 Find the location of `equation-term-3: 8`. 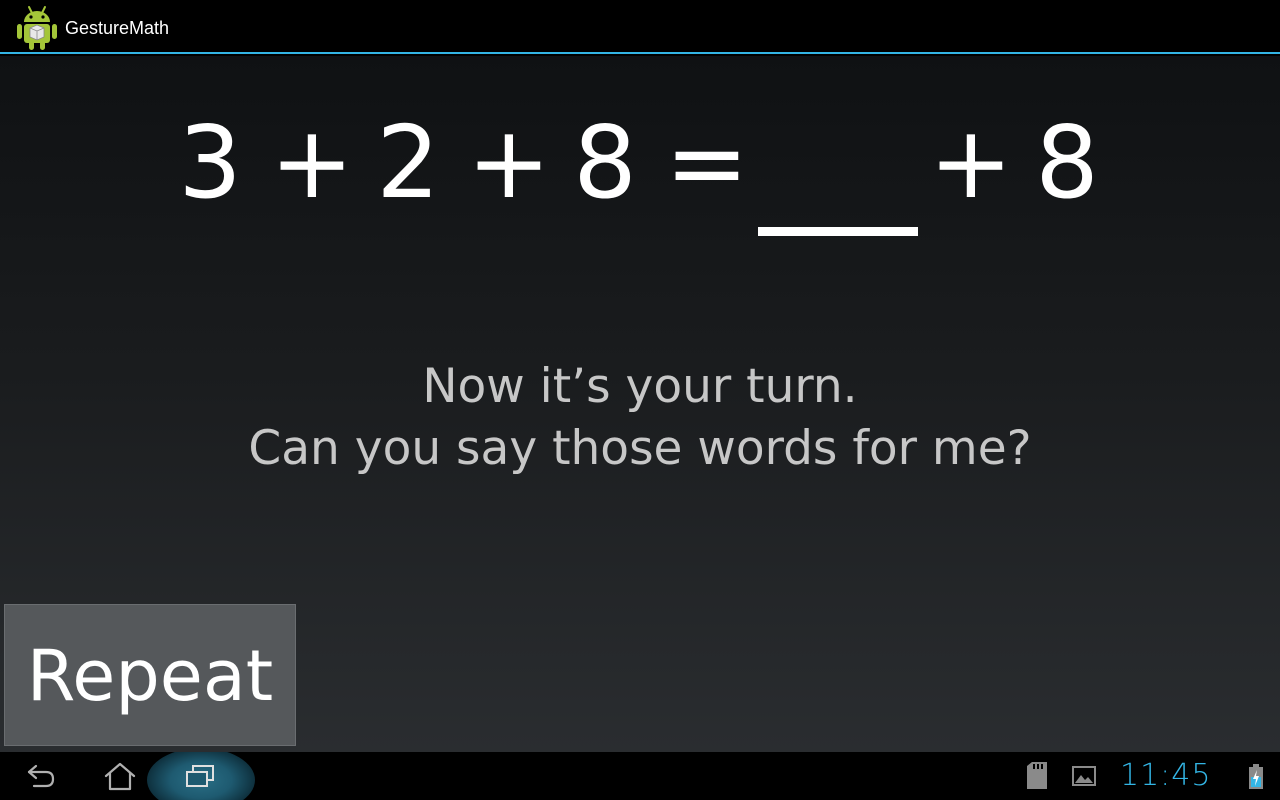

equation-term-3: 8 is located at coordinates (605, 162).